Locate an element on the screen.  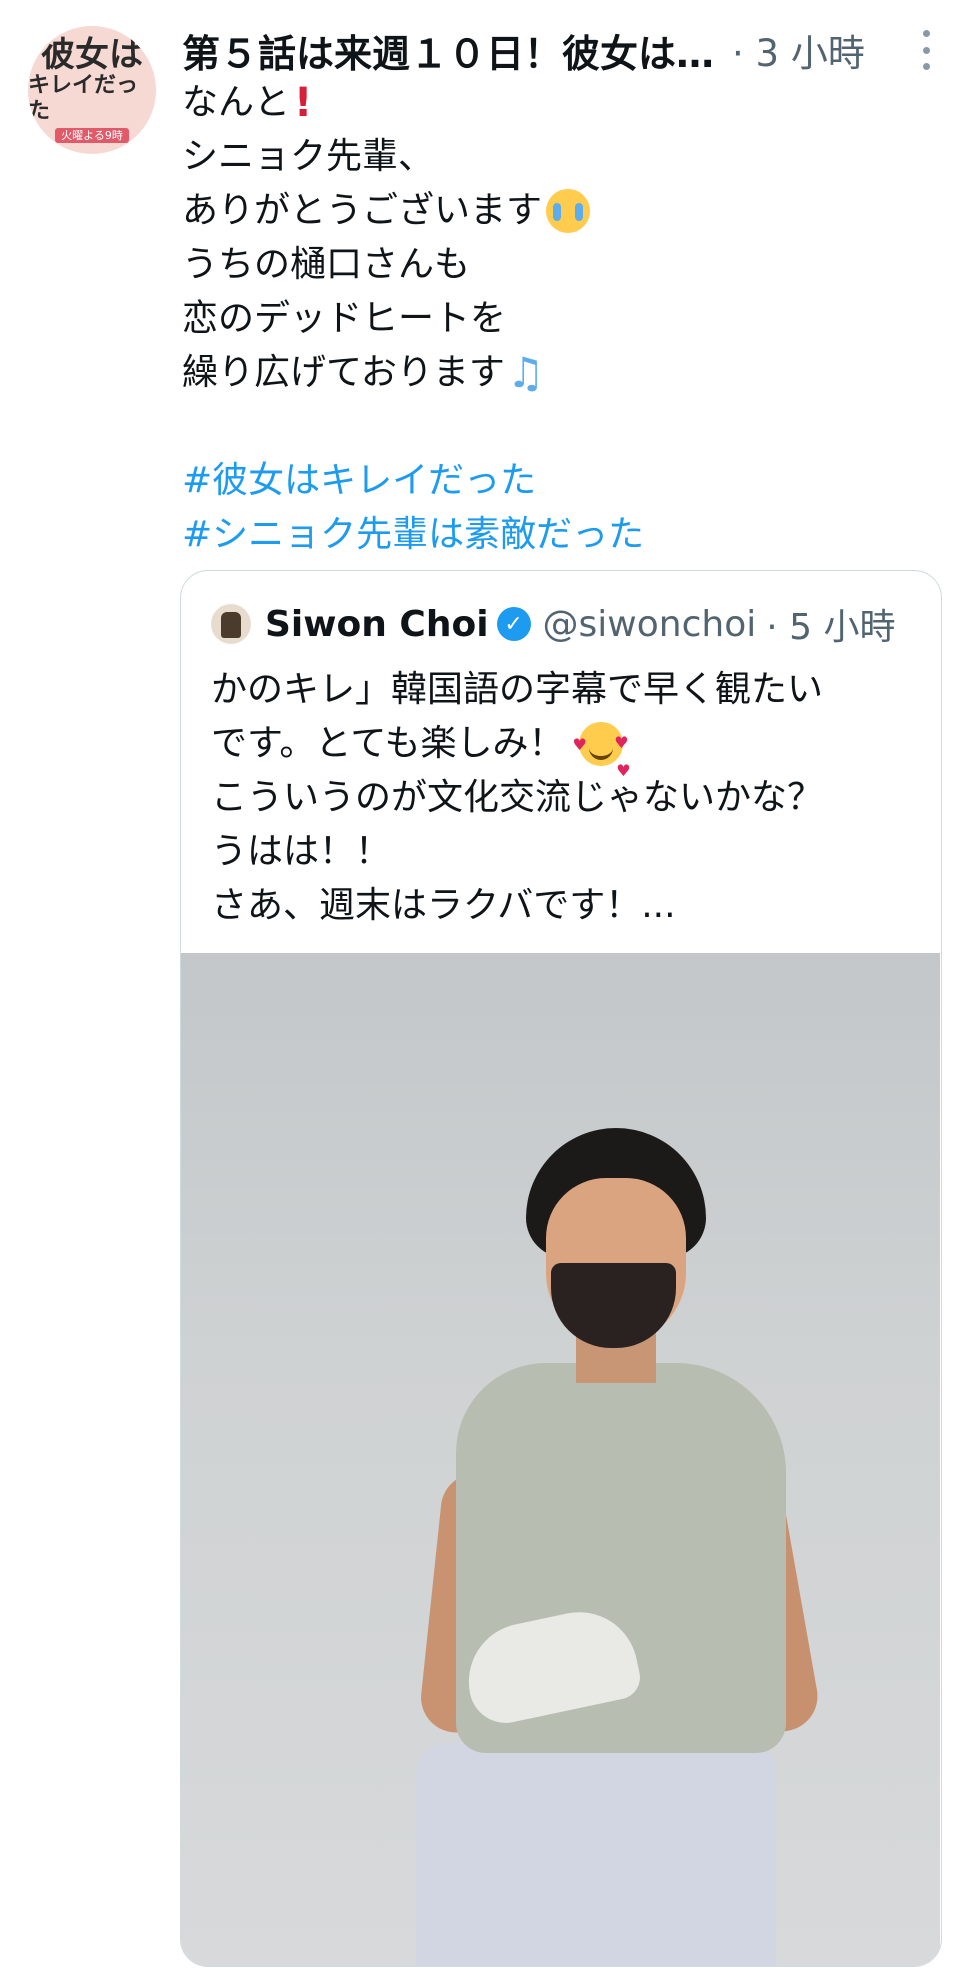
quoted-avatar is located at coordinates (231, 624).